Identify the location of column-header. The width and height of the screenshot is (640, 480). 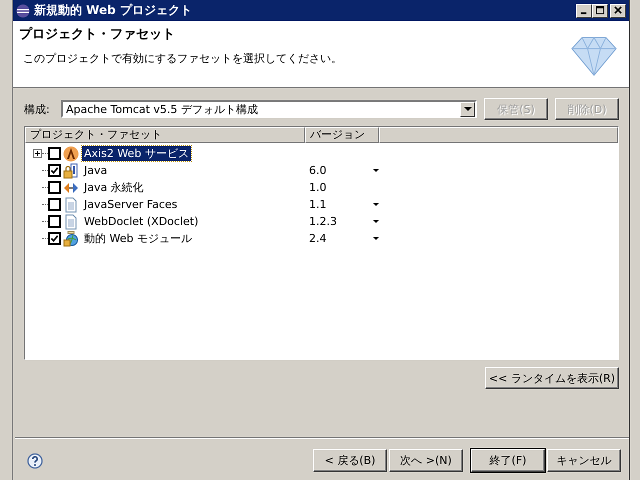
(498, 135).